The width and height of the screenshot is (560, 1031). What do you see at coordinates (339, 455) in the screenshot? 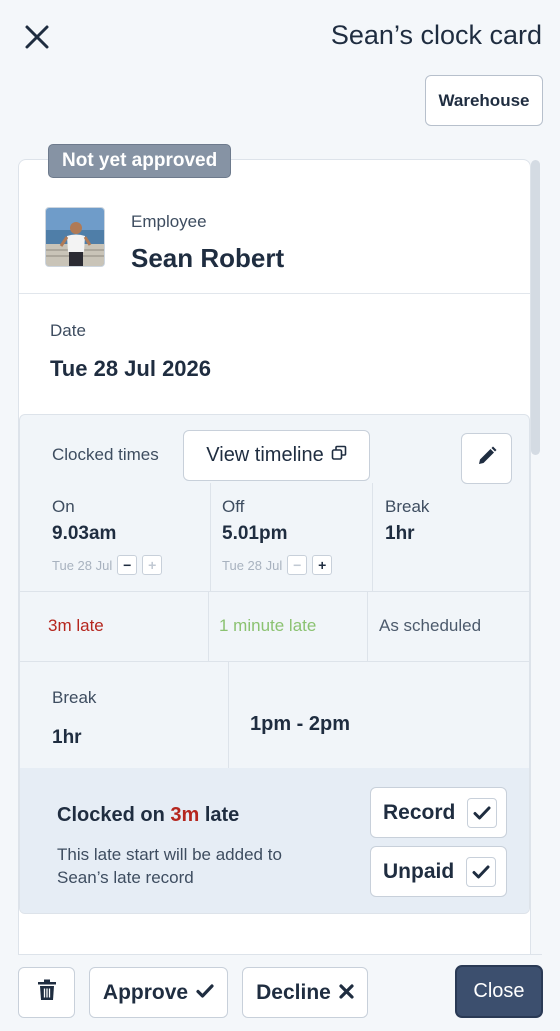
I see `open-external-icon` at bounding box center [339, 455].